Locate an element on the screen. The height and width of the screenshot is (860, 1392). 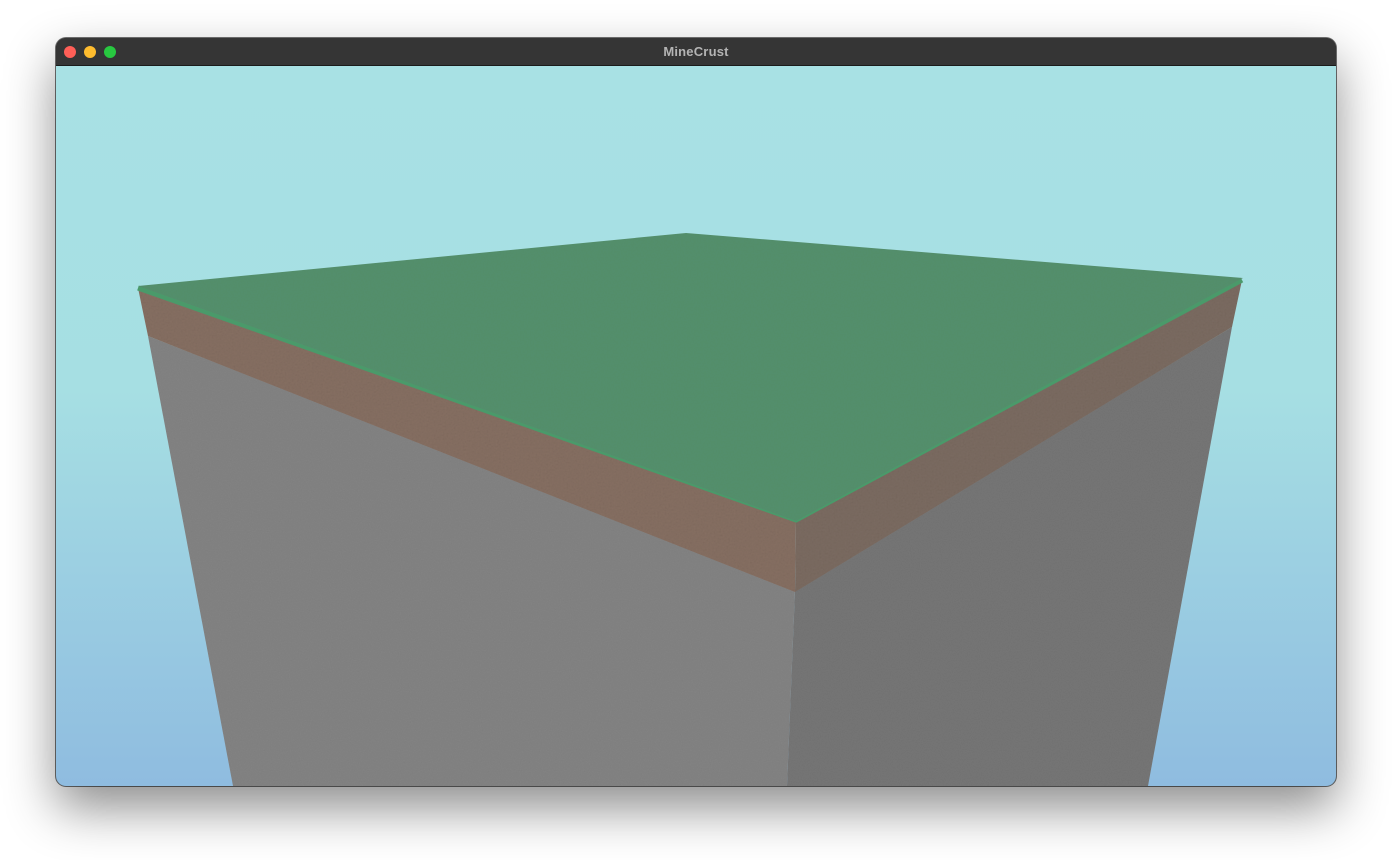
window-title: MineCrust is located at coordinates (696, 51).